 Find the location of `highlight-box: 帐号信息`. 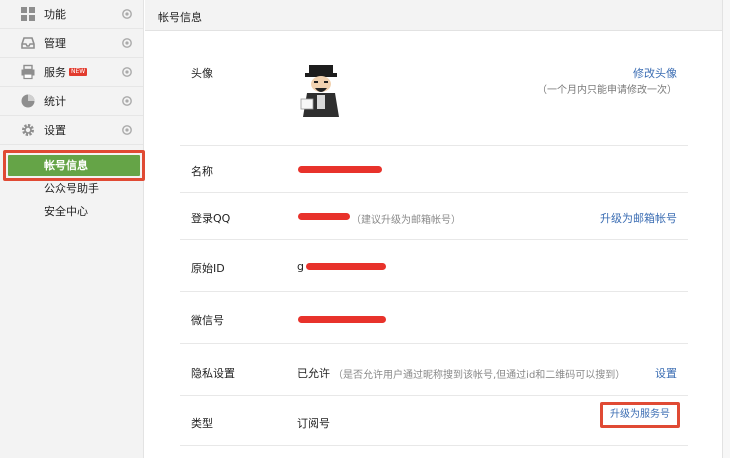

highlight-box: 帐号信息 is located at coordinates (74, 165).